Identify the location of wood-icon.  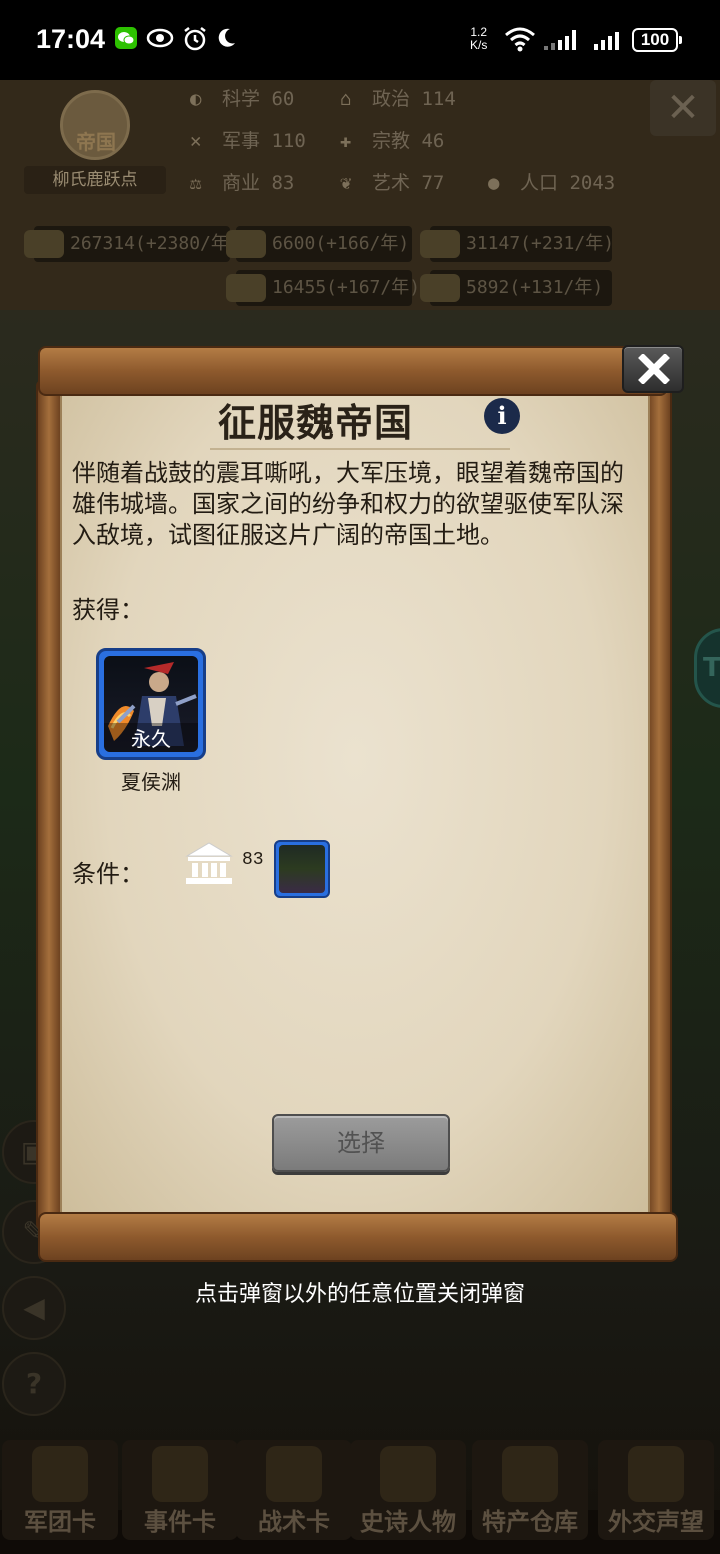
(246, 244).